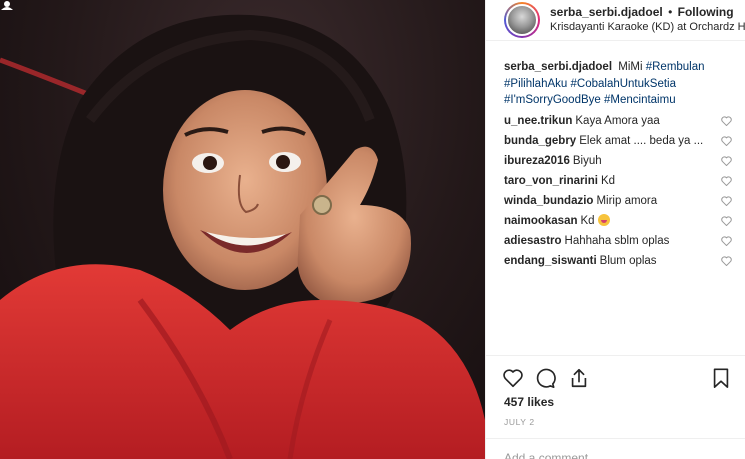 The image size is (745, 459). I want to click on comment-username: ibureza2016, so click(537, 161).